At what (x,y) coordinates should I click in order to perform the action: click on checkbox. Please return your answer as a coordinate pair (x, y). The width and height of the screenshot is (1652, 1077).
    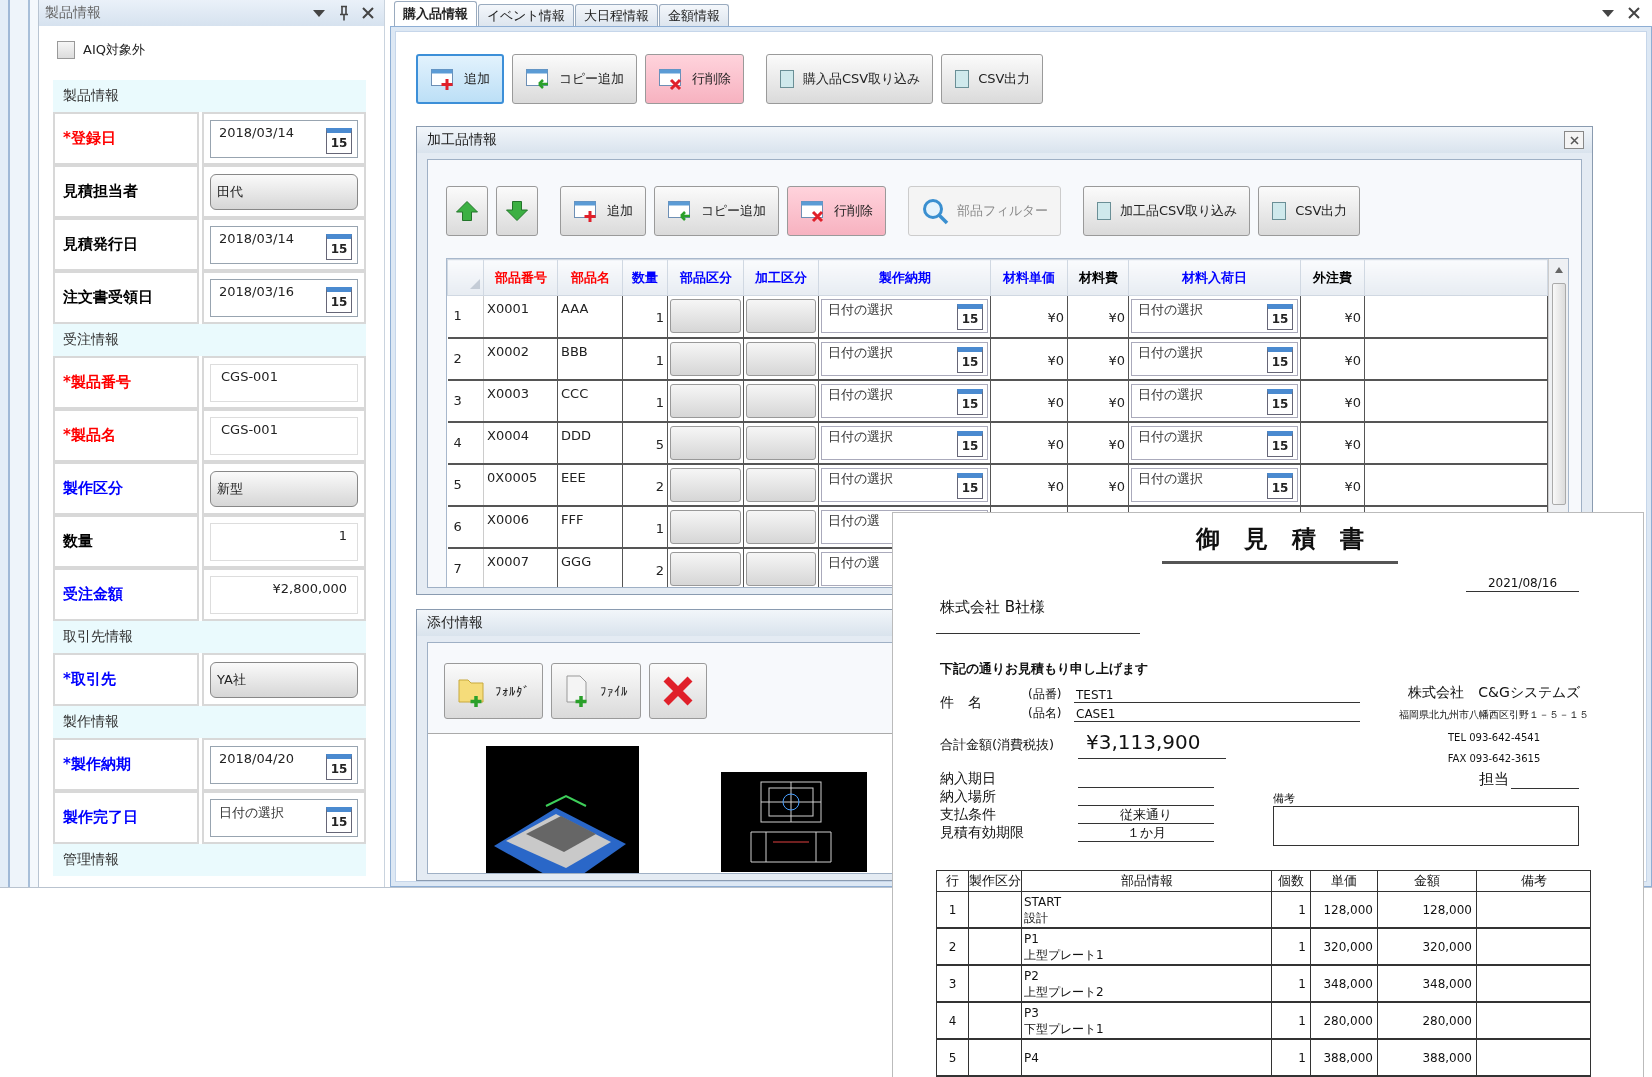
    Looking at the image, I should click on (66, 50).